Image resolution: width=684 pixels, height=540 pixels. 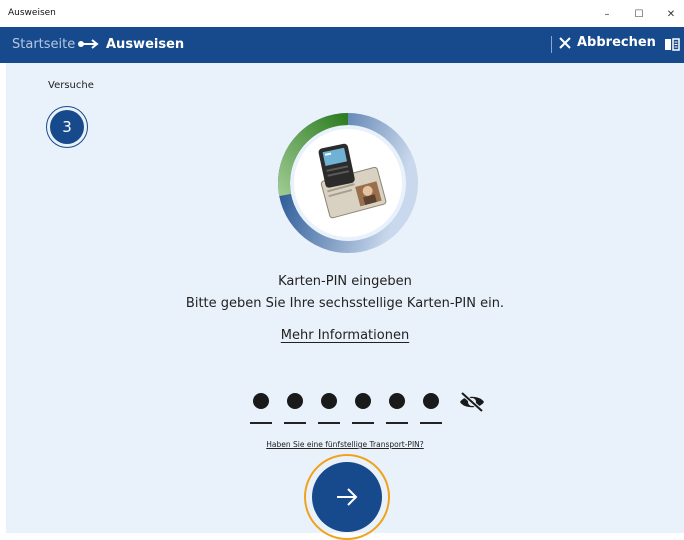 I want to click on book-icon, so click(x=672, y=44).